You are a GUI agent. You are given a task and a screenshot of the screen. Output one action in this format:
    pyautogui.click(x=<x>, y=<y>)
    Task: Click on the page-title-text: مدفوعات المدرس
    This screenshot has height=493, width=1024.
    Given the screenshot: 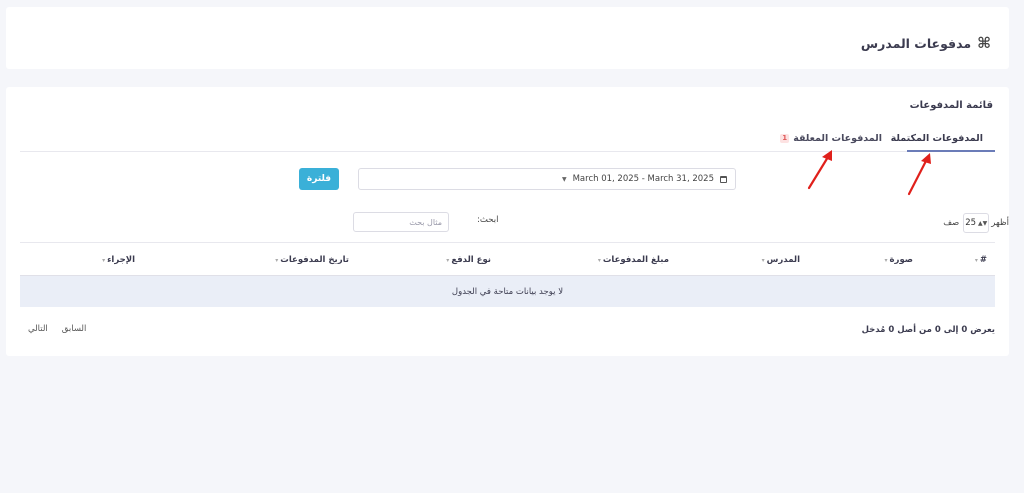 What is the action you would take?
    pyautogui.click(x=916, y=43)
    